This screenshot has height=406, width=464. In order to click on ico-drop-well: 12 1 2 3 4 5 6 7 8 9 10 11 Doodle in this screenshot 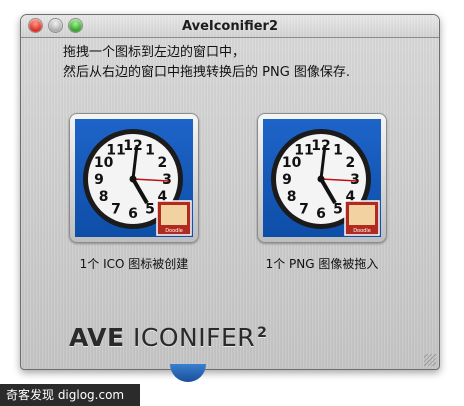, I will do `click(134, 178)`.